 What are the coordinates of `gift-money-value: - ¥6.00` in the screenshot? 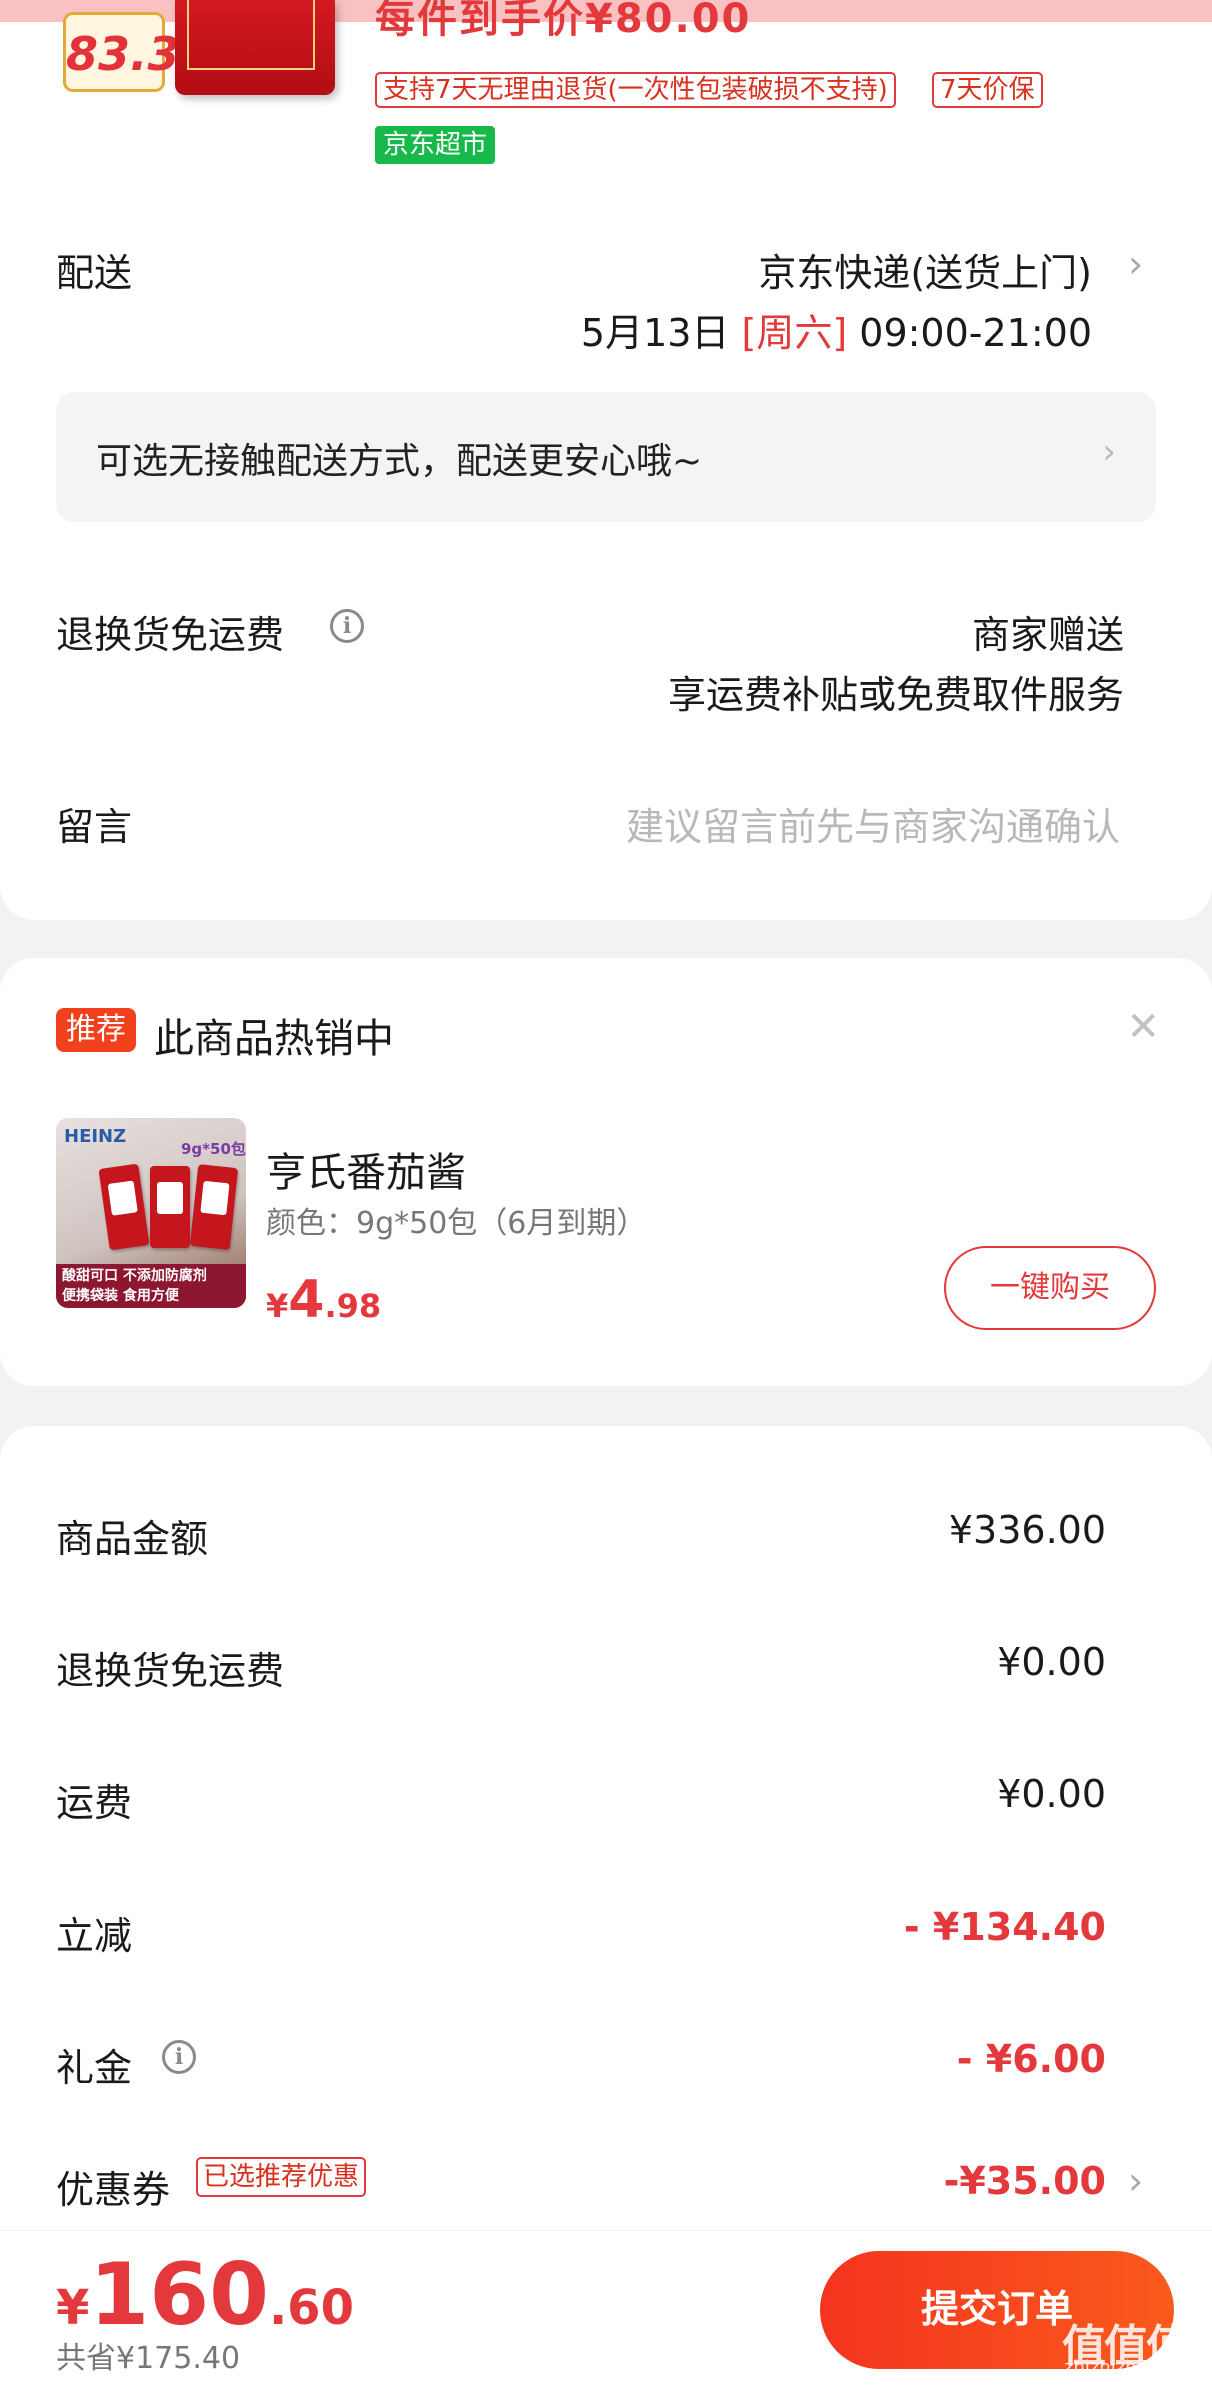 It's located at (1031, 2059).